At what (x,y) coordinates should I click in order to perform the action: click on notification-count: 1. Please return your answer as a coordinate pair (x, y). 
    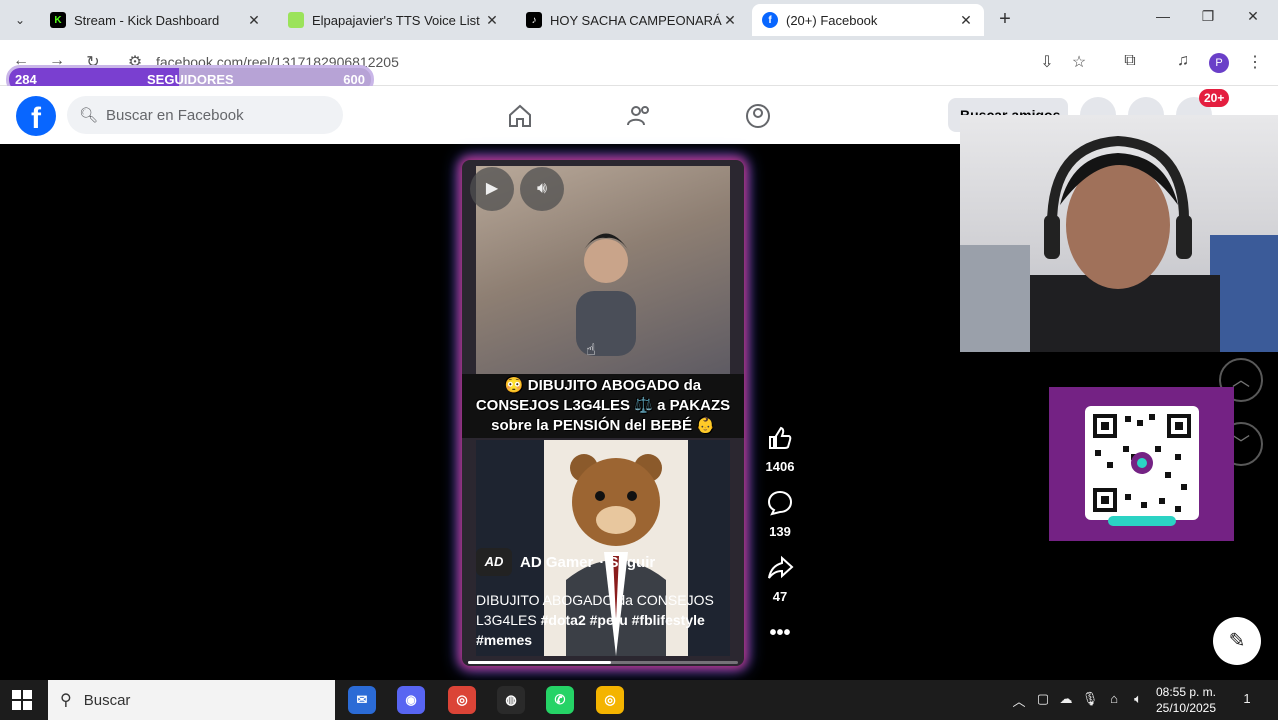
    Looking at the image, I should click on (1247, 698).